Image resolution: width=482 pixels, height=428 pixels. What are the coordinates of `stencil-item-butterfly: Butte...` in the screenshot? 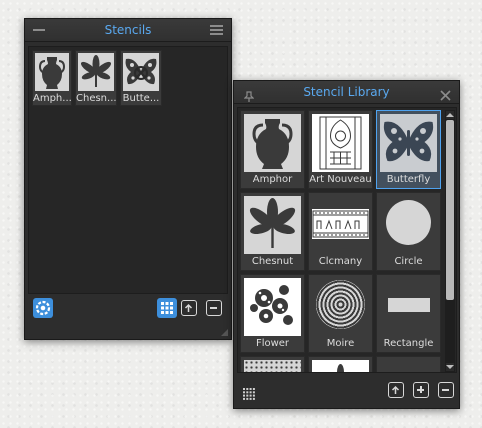 It's located at (141, 78).